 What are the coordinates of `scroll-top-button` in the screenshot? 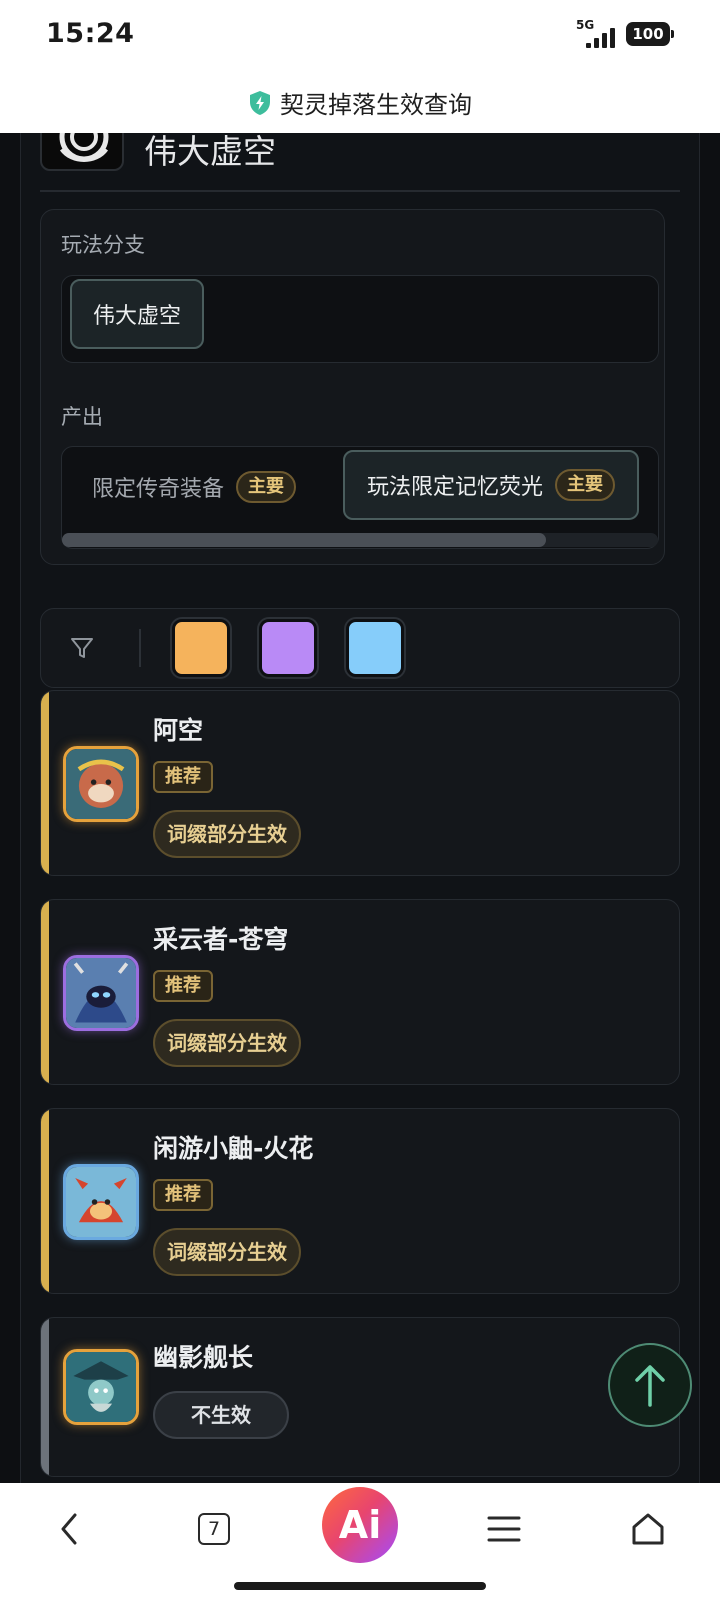 It's located at (650, 1385).